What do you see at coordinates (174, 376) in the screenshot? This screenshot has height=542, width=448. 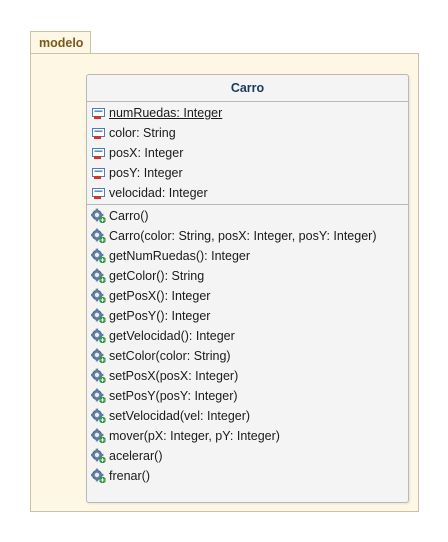 I see `operation-text: setPosX(posX: Integer)` at bounding box center [174, 376].